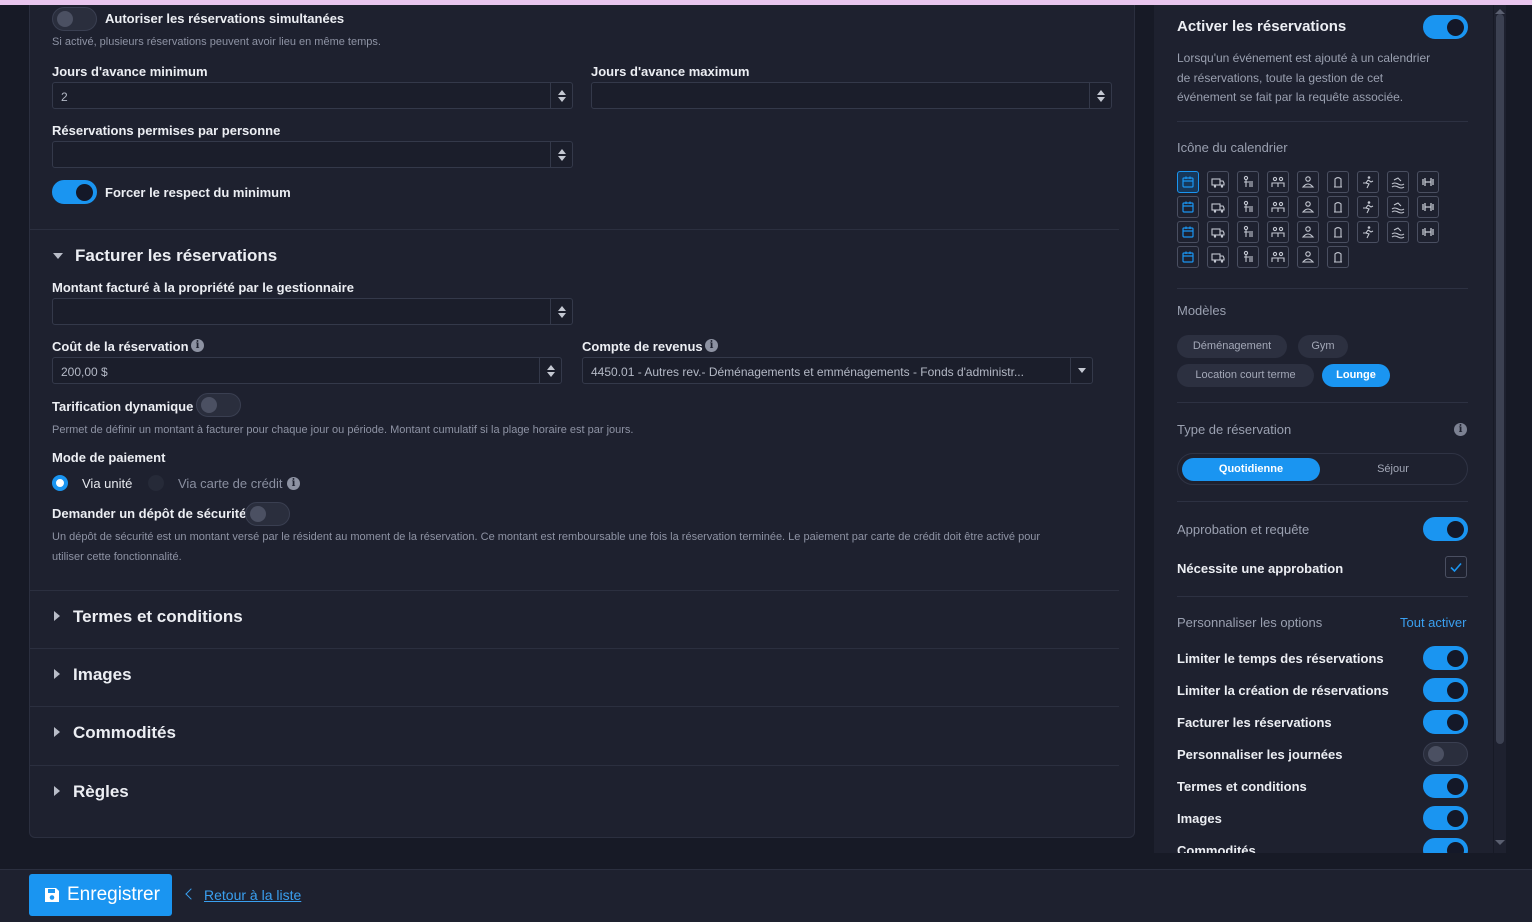  Describe the element at coordinates (100, 895) in the screenshot. I see `save-button: Enregistrer` at that location.